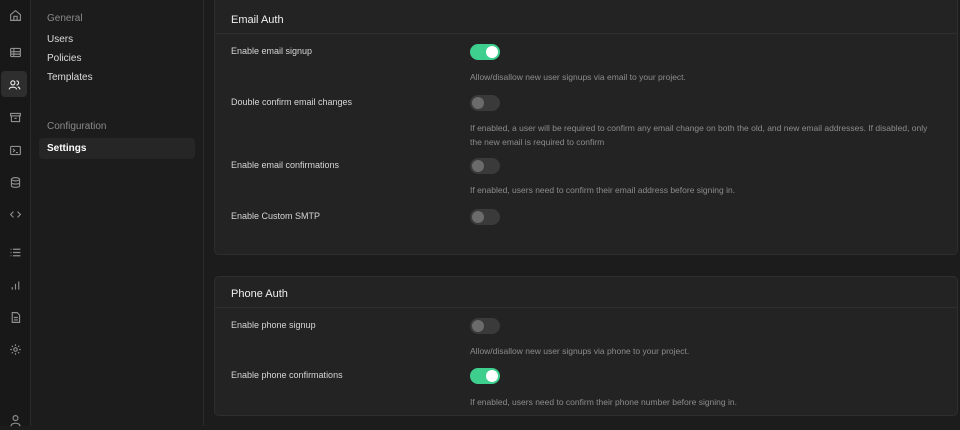 The width and height of the screenshot is (960, 430). Describe the element at coordinates (15, 420) in the screenshot. I see `user-icon` at that location.